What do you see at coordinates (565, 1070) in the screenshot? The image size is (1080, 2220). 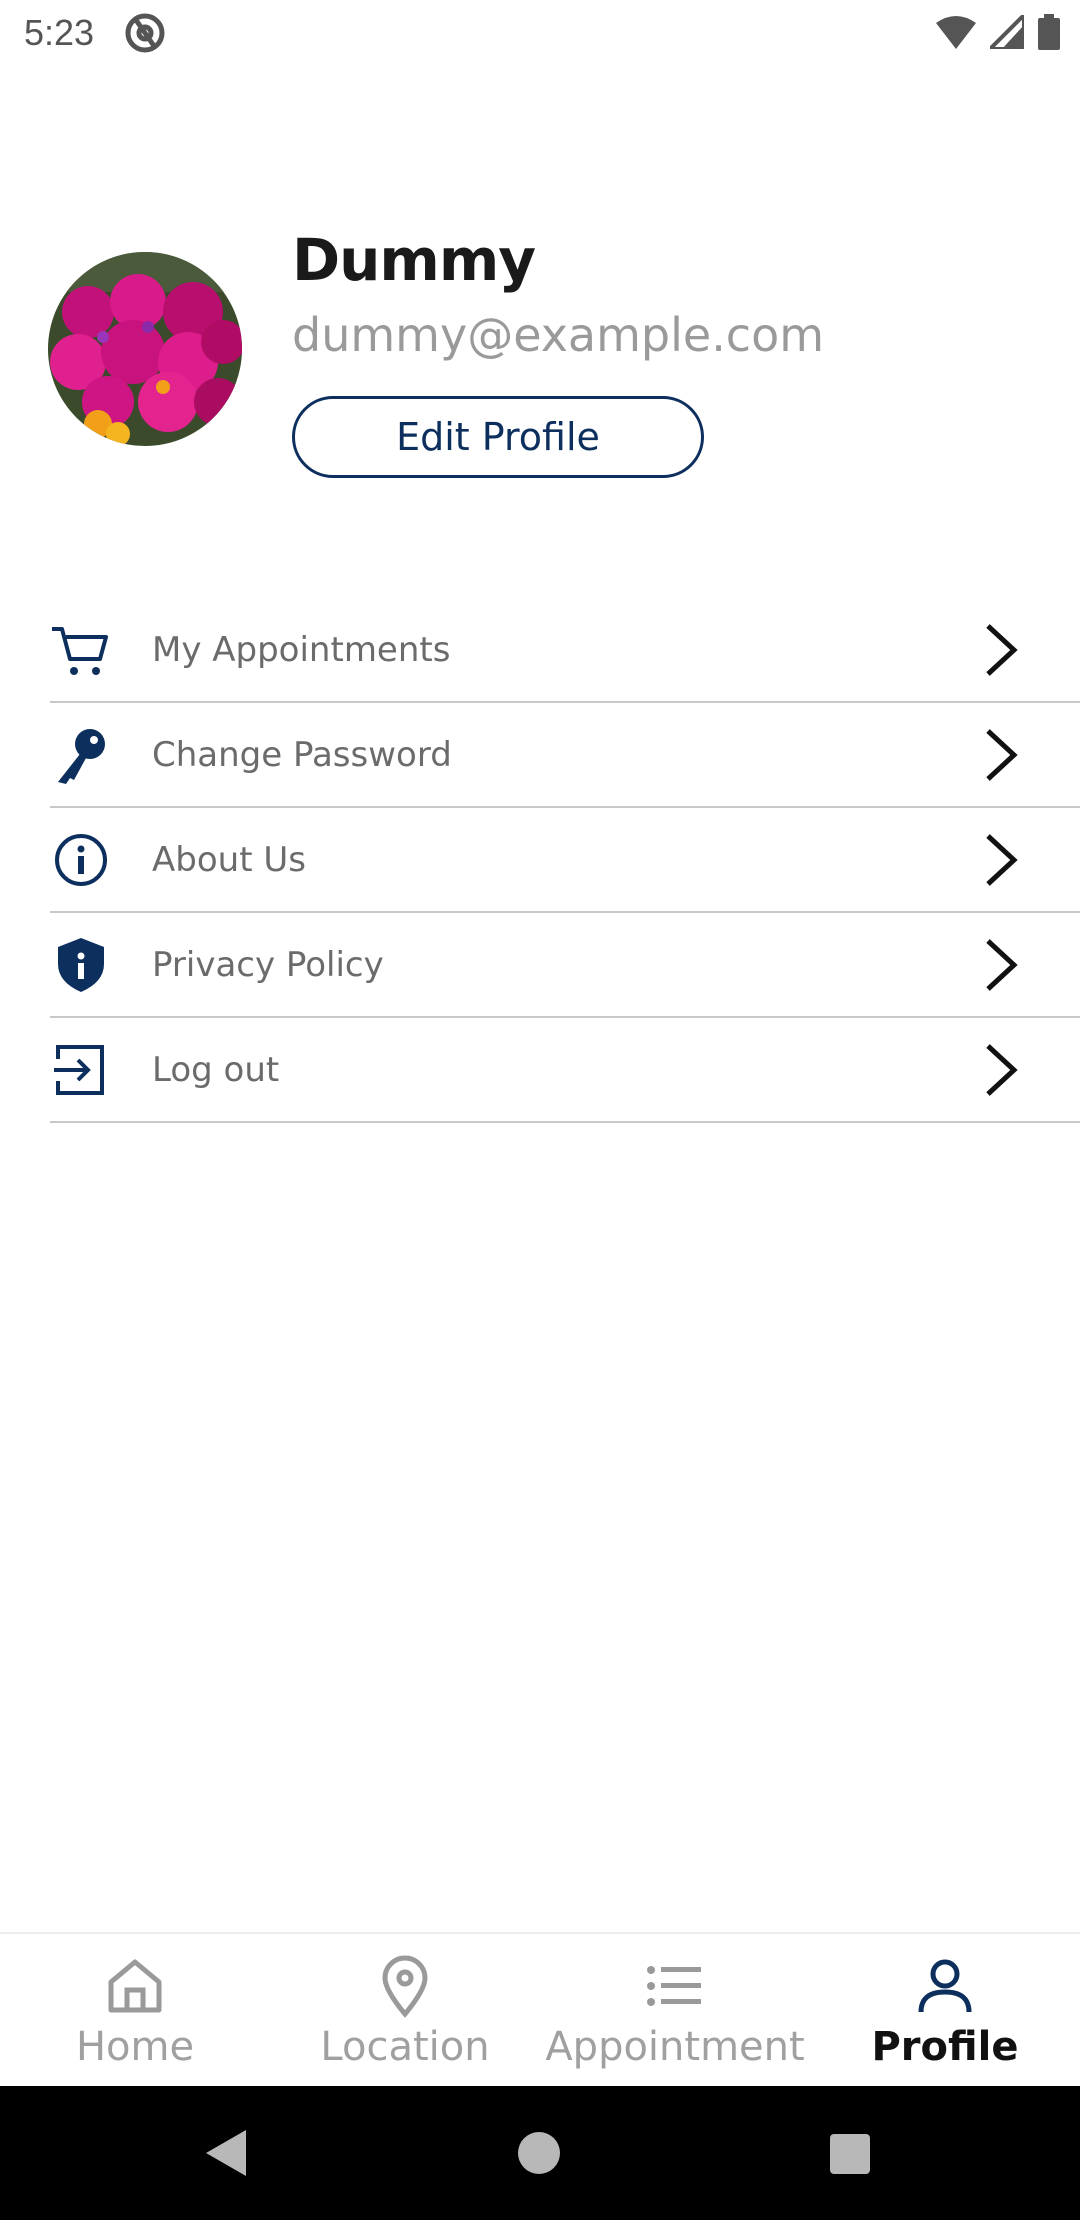 I see `menu-item-log-out: Log out` at bounding box center [565, 1070].